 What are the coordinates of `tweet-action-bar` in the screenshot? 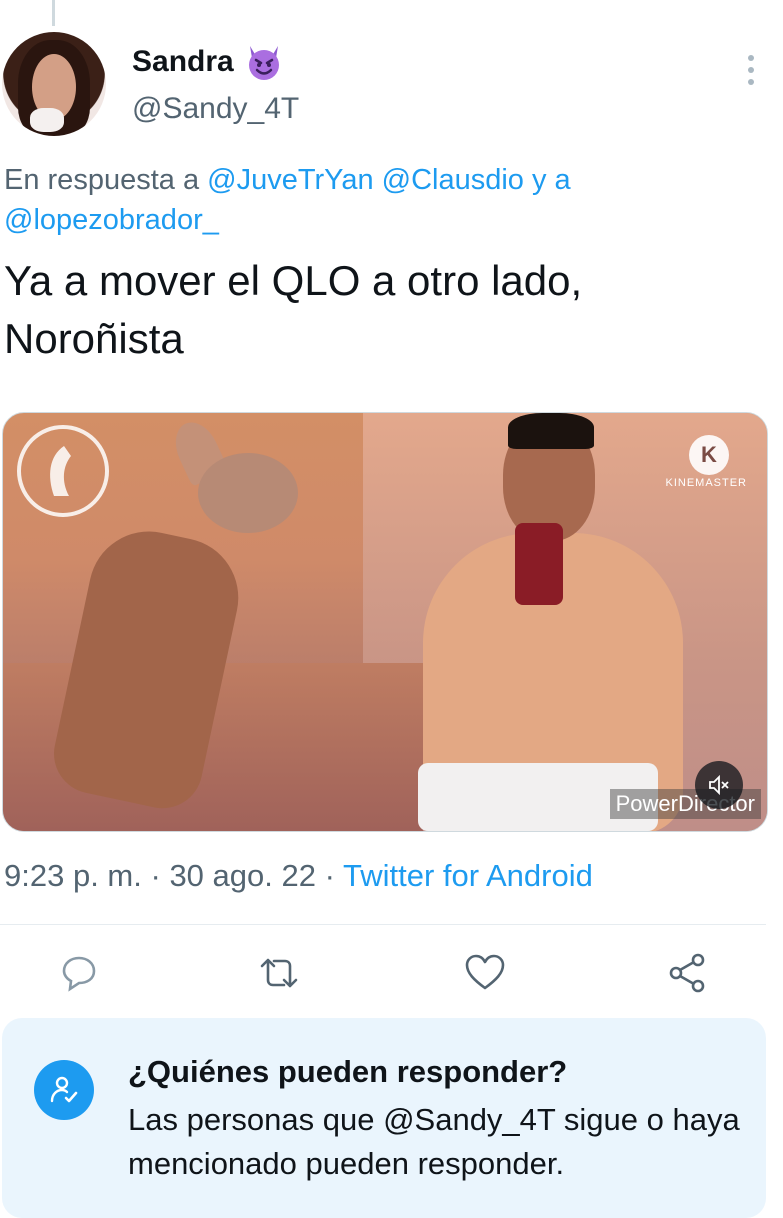 It's located at (391, 973).